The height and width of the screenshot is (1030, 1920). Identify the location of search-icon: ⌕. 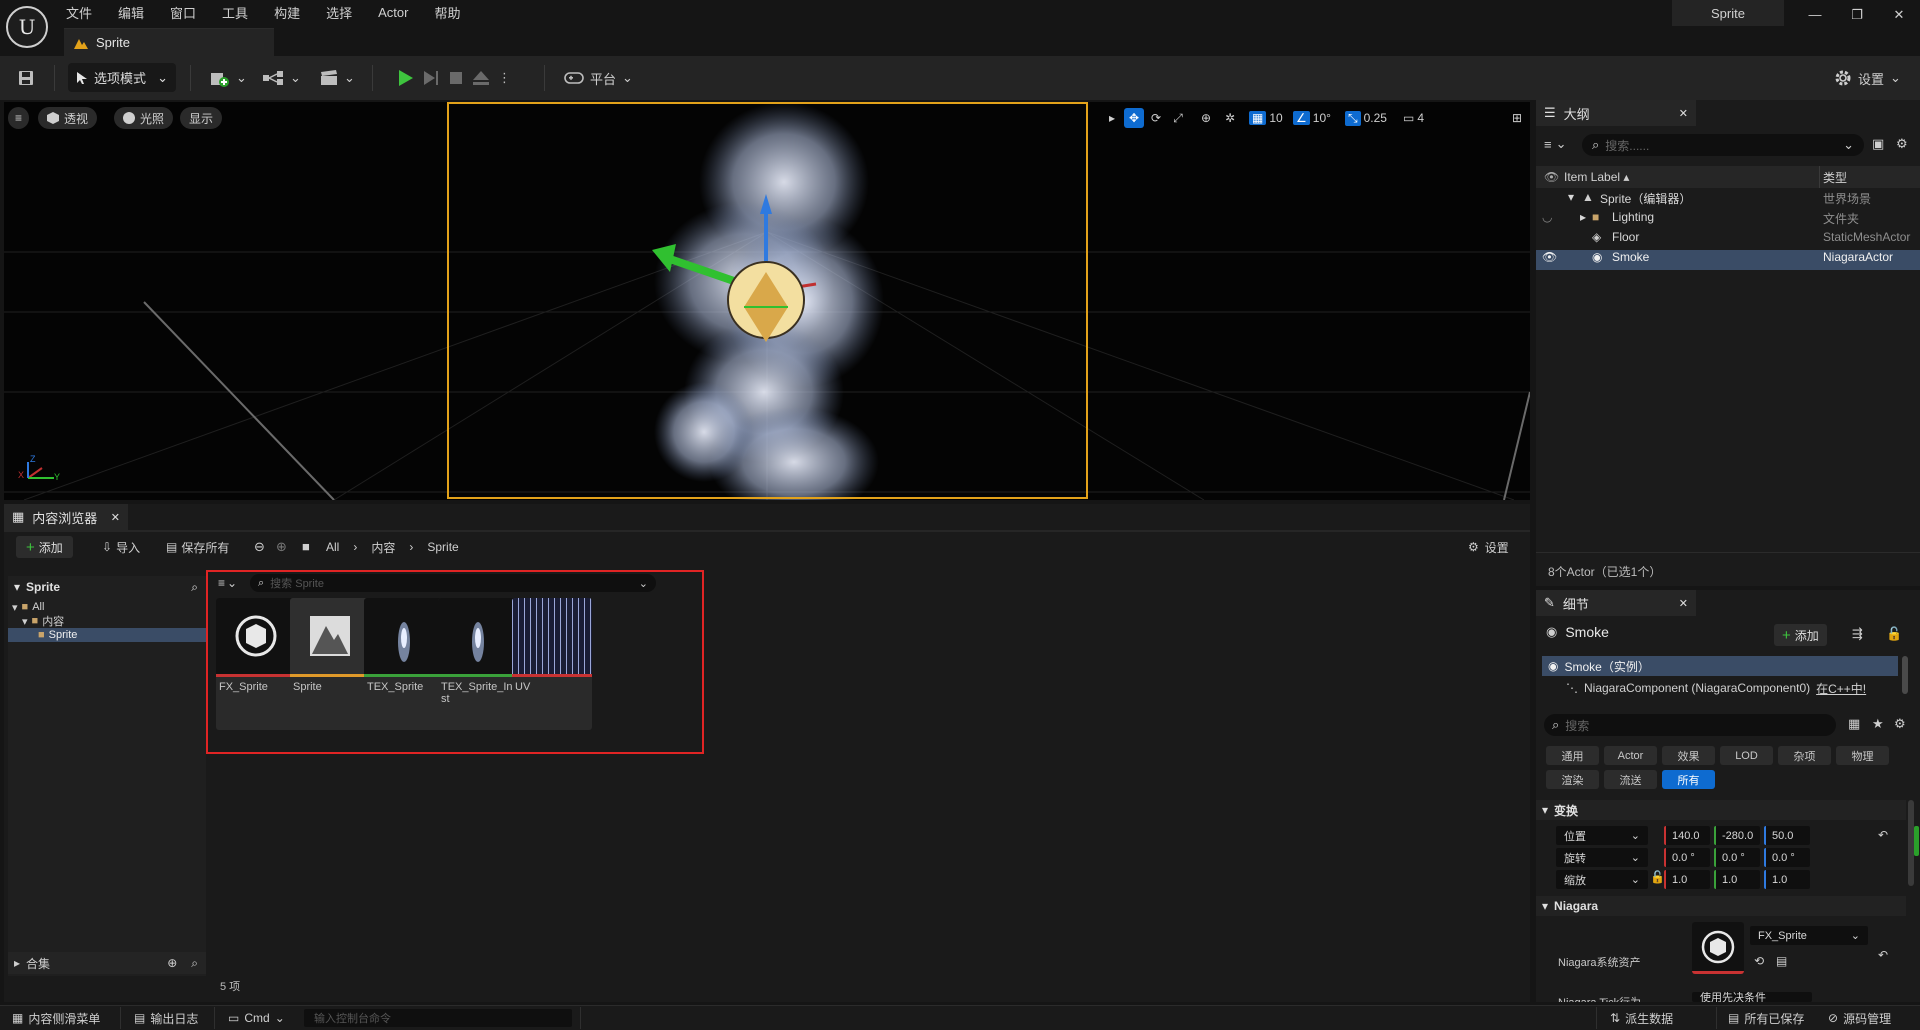
(194, 963).